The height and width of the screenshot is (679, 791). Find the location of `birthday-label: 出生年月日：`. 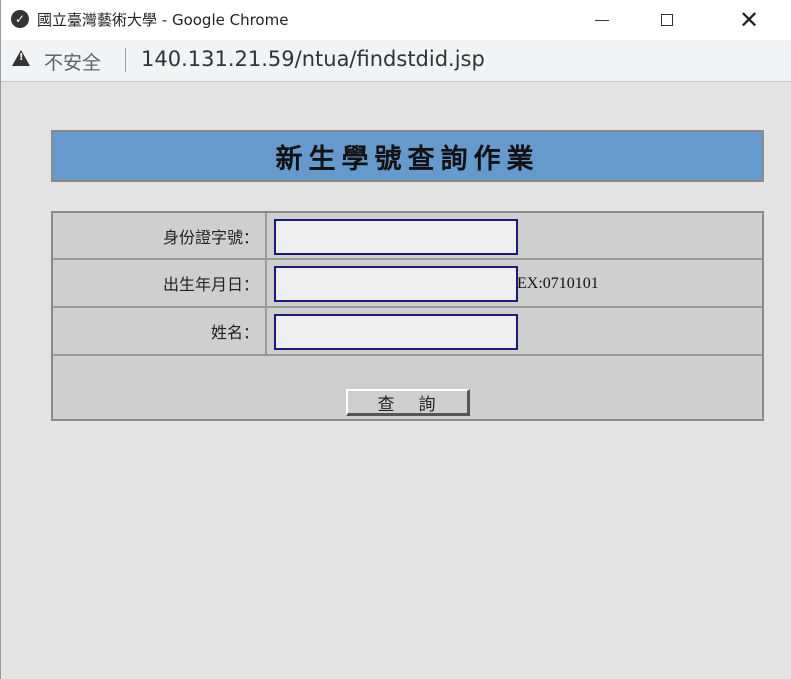

birthday-label: 出生年月日： is located at coordinates (160, 283).